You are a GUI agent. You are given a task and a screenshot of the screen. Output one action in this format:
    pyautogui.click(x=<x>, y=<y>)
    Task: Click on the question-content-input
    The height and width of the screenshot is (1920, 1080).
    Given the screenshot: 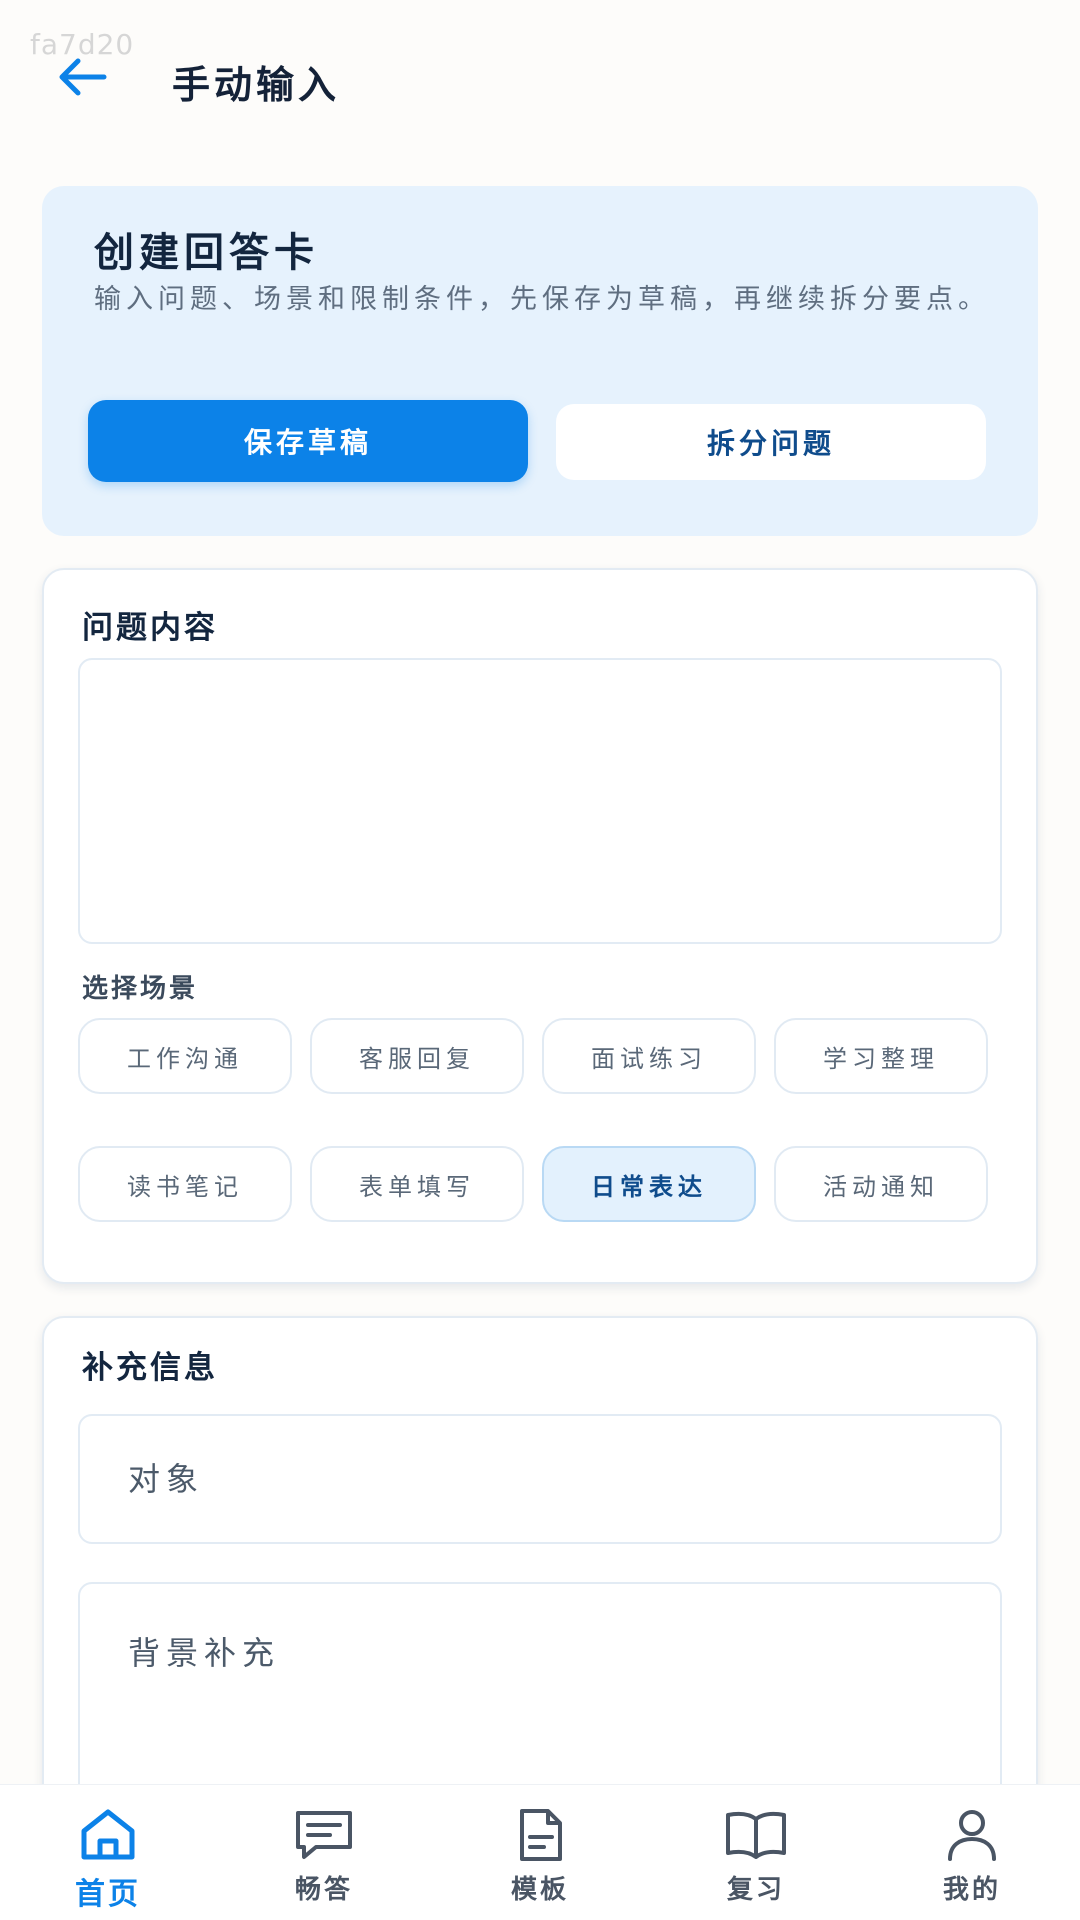 What is the action you would take?
    pyautogui.click(x=540, y=801)
    